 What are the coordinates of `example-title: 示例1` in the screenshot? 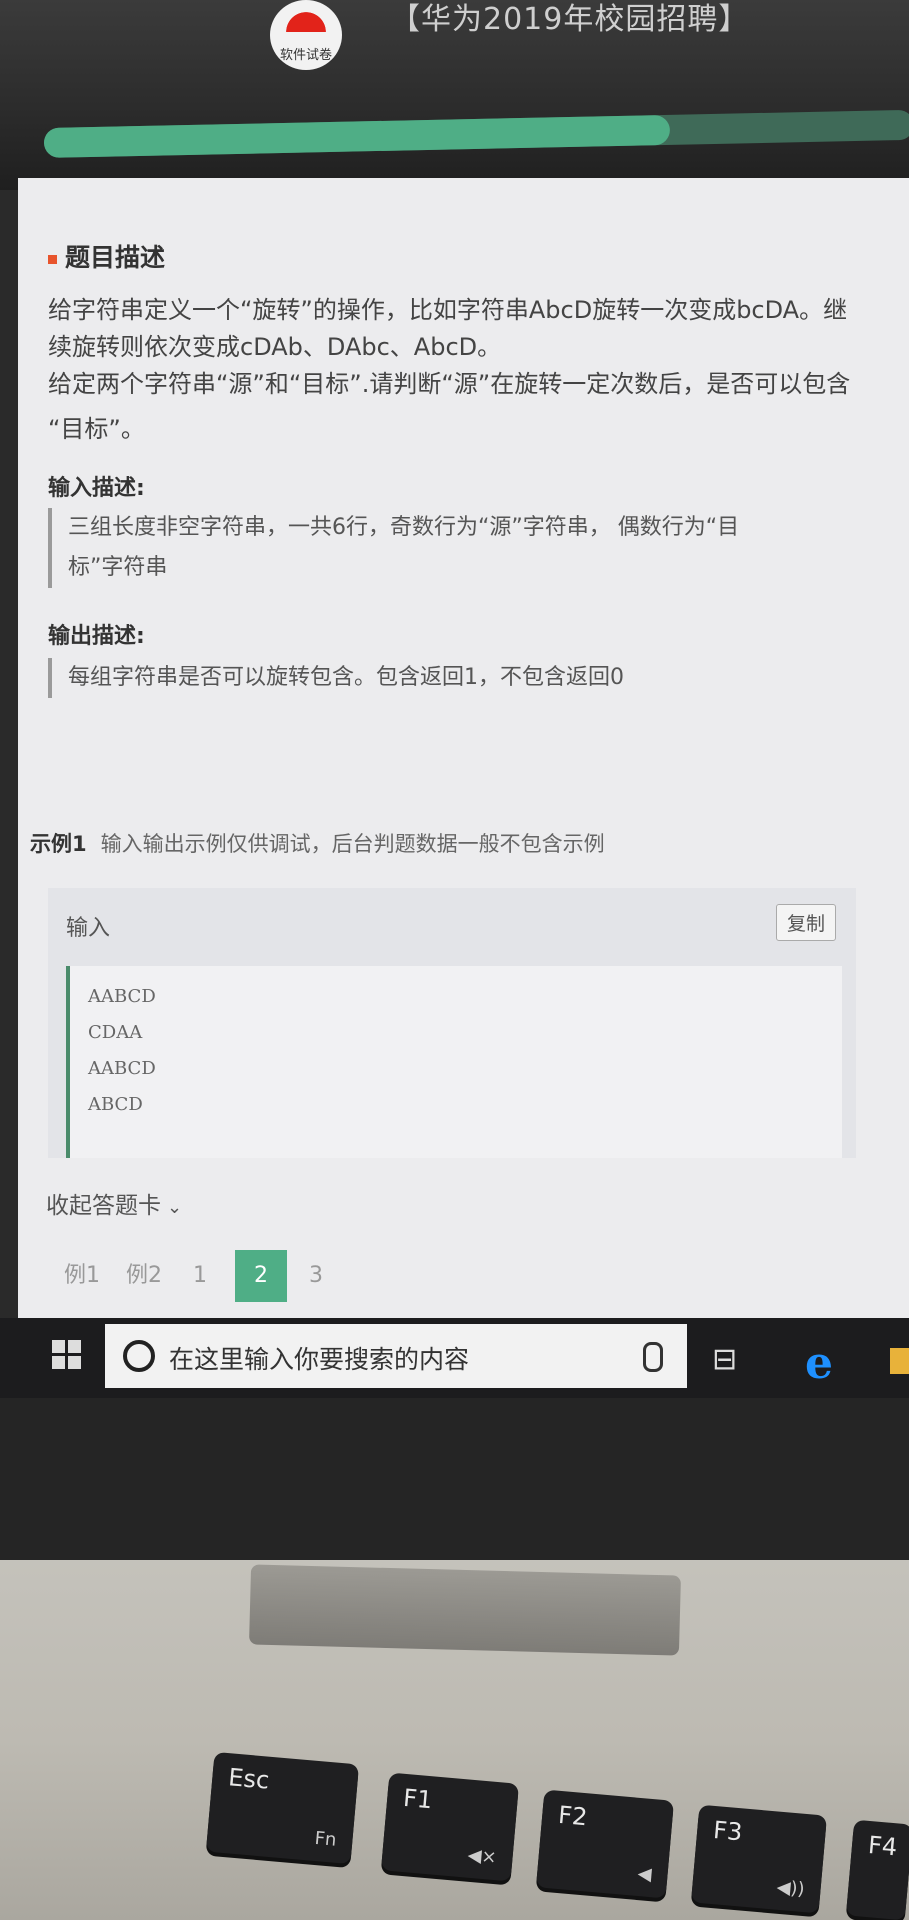 It's located at (58, 844).